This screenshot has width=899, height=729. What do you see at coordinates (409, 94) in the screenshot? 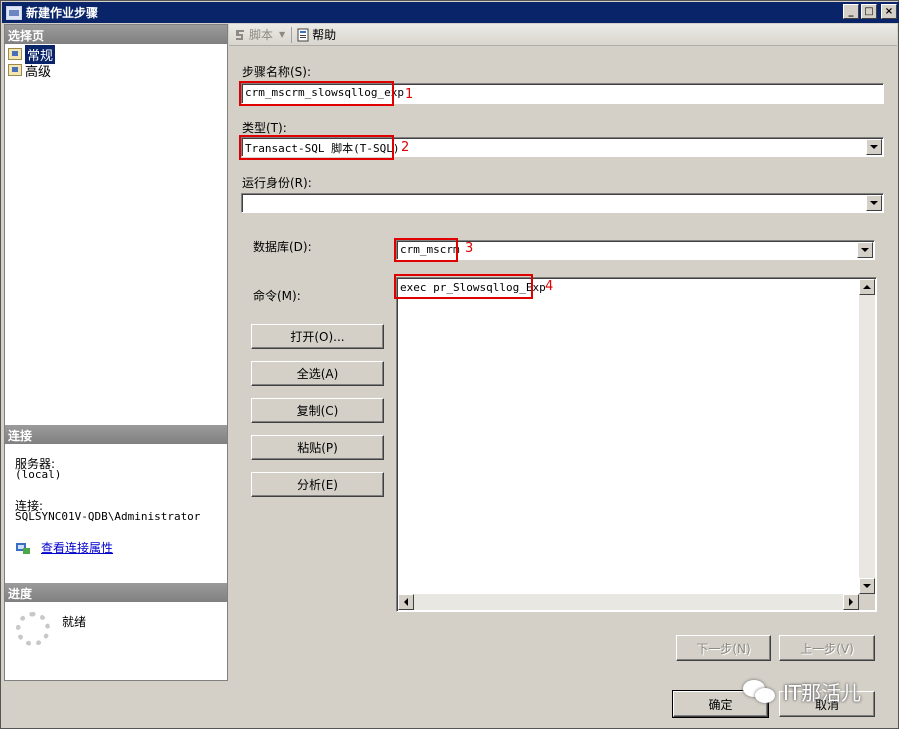
I see `annotation-number-1: 1` at bounding box center [409, 94].